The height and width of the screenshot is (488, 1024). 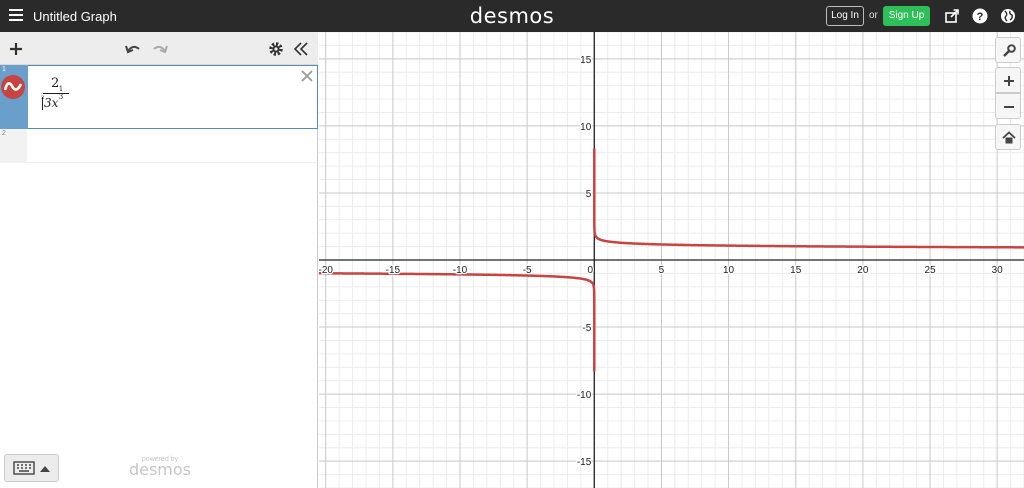 I want to click on zoom-out-button, so click(x=1008, y=106).